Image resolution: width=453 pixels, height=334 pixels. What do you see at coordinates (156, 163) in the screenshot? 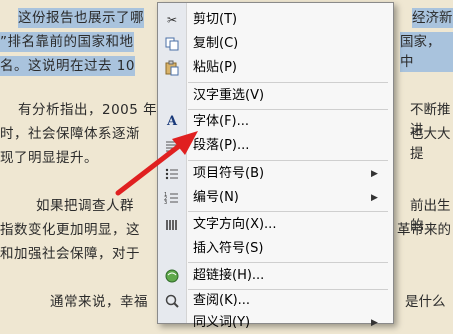
I see `annotation-arrow` at bounding box center [156, 163].